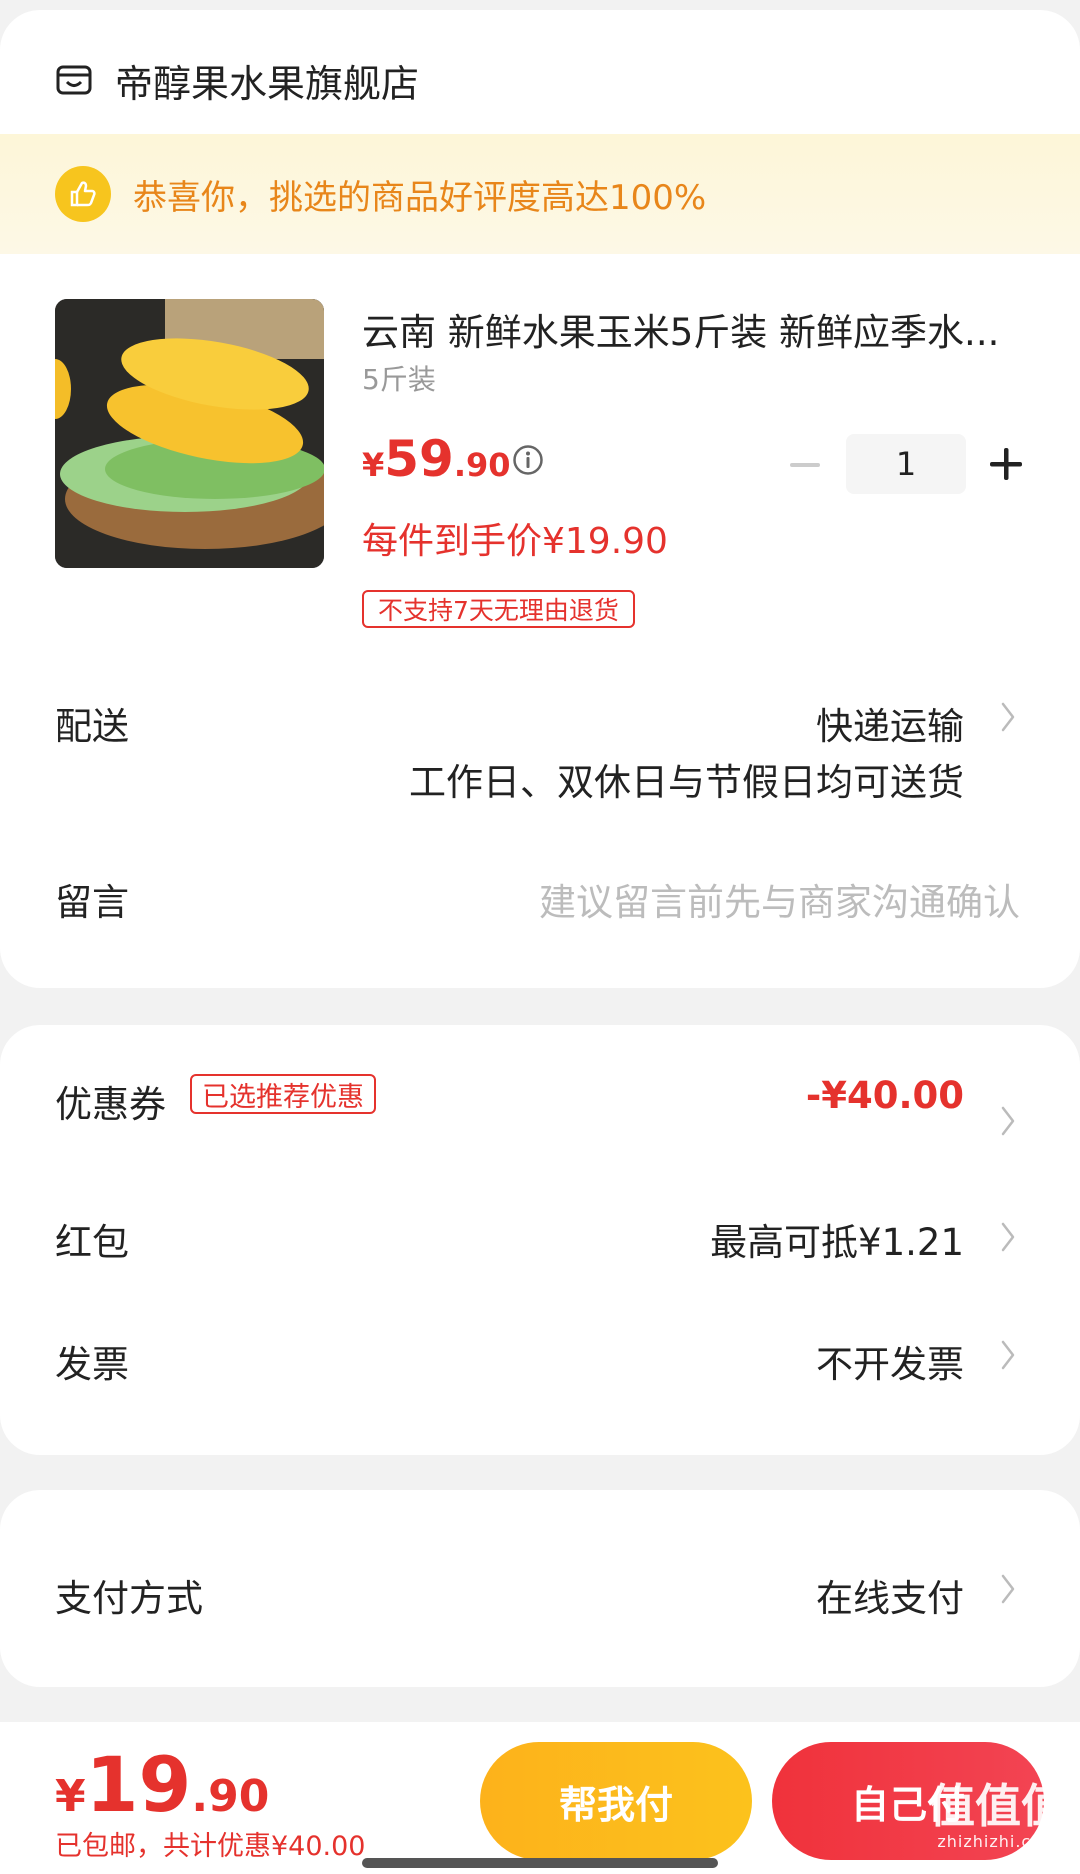  What do you see at coordinates (283, 1094) in the screenshot?
I see `coupon-tag: 已选推荐优惠` at bounding box center [283, 1094].